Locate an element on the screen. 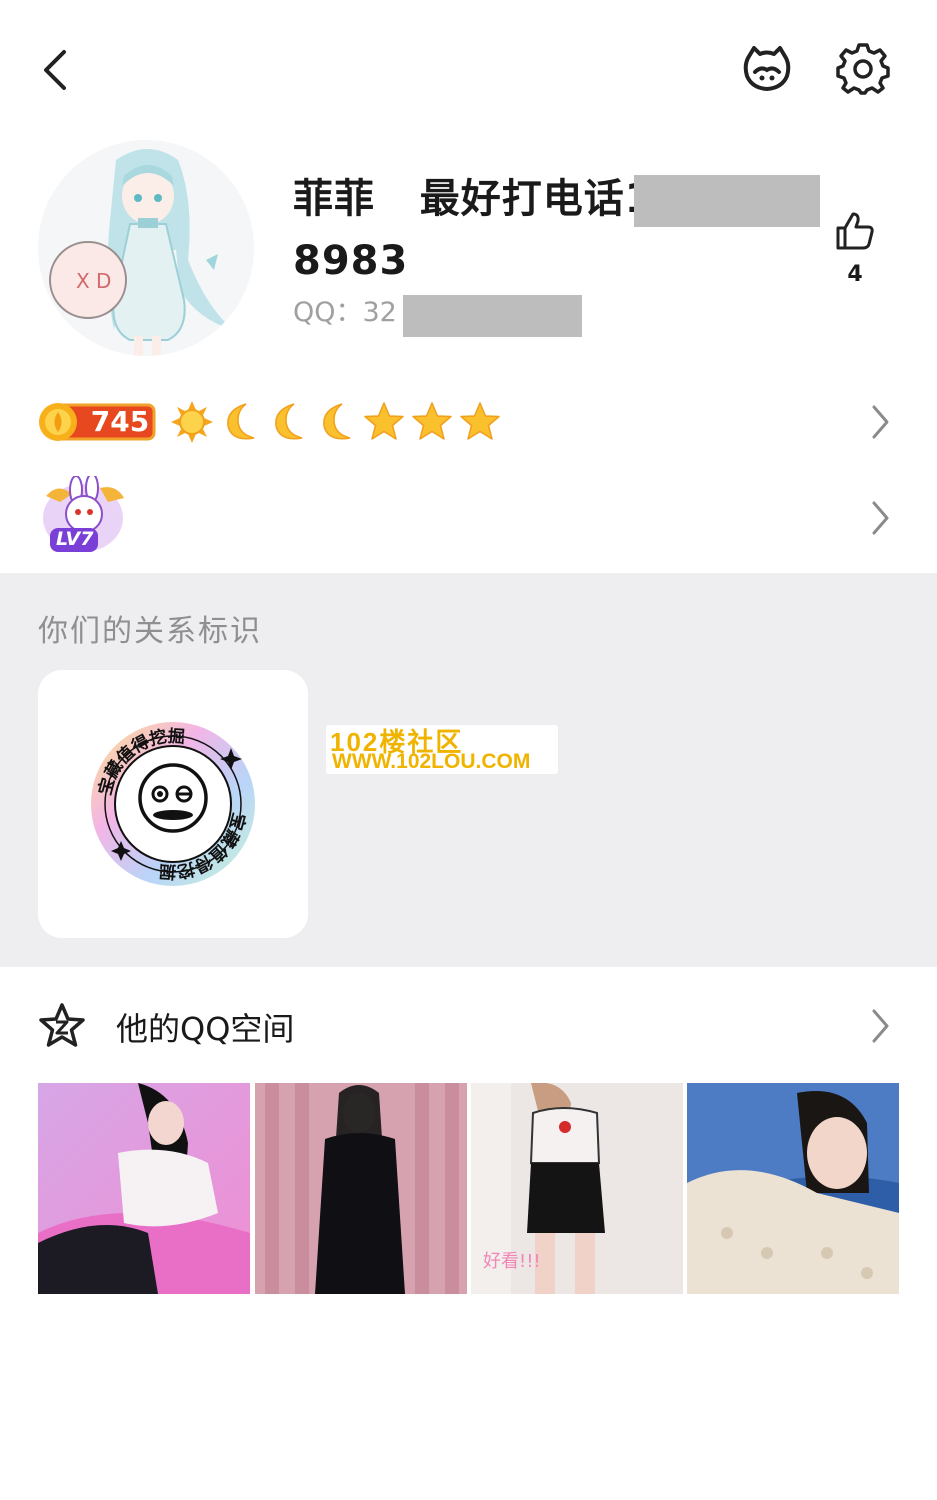 Image resolution: width=937 pixels, height=1500 pixels. chevron-left-icon is located at coordinates (55, 70).